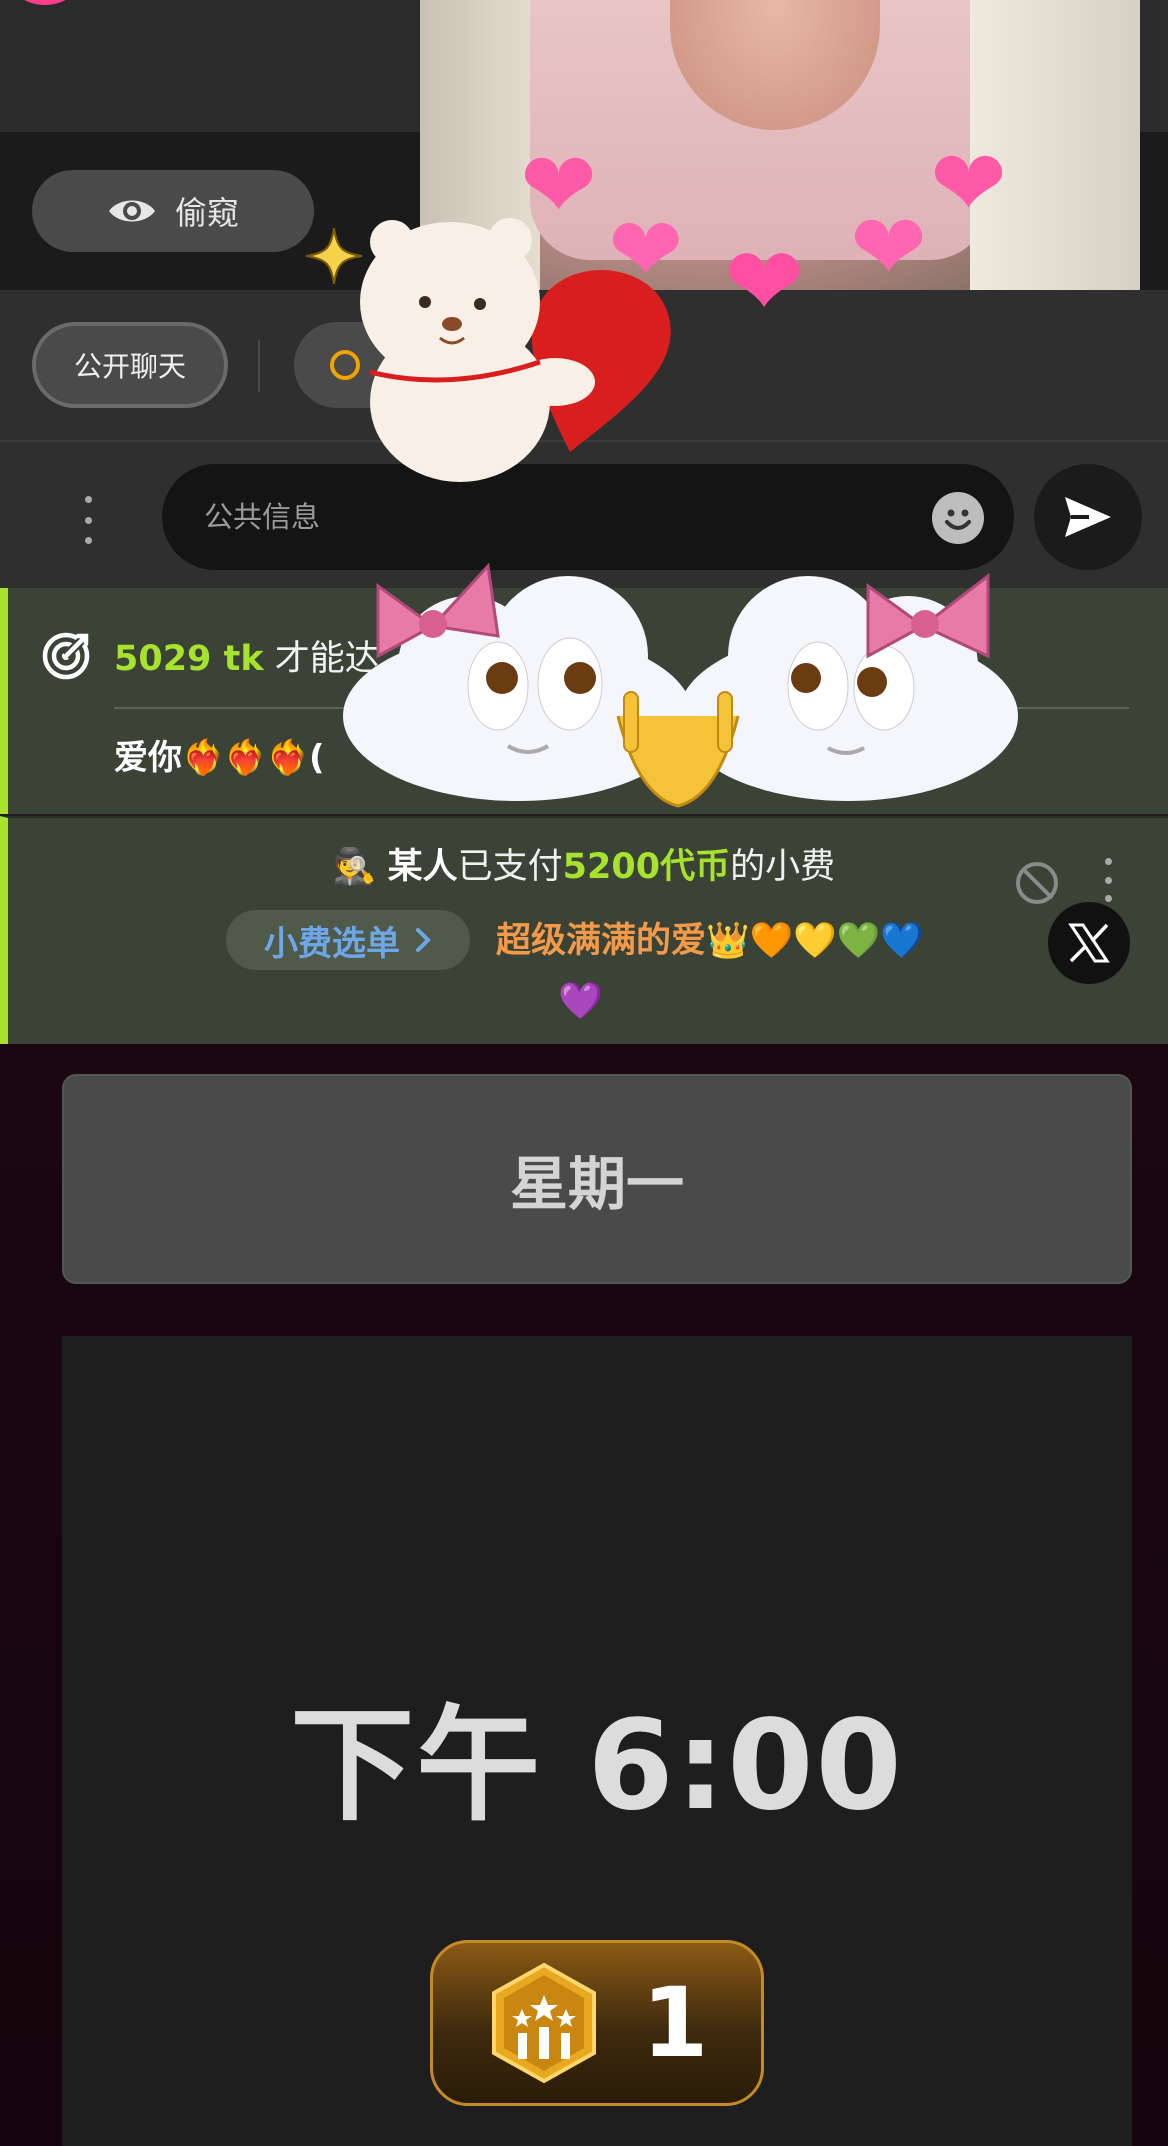  I want to click on tab-public-chat-label: 公开聊天, so click(129, 366).